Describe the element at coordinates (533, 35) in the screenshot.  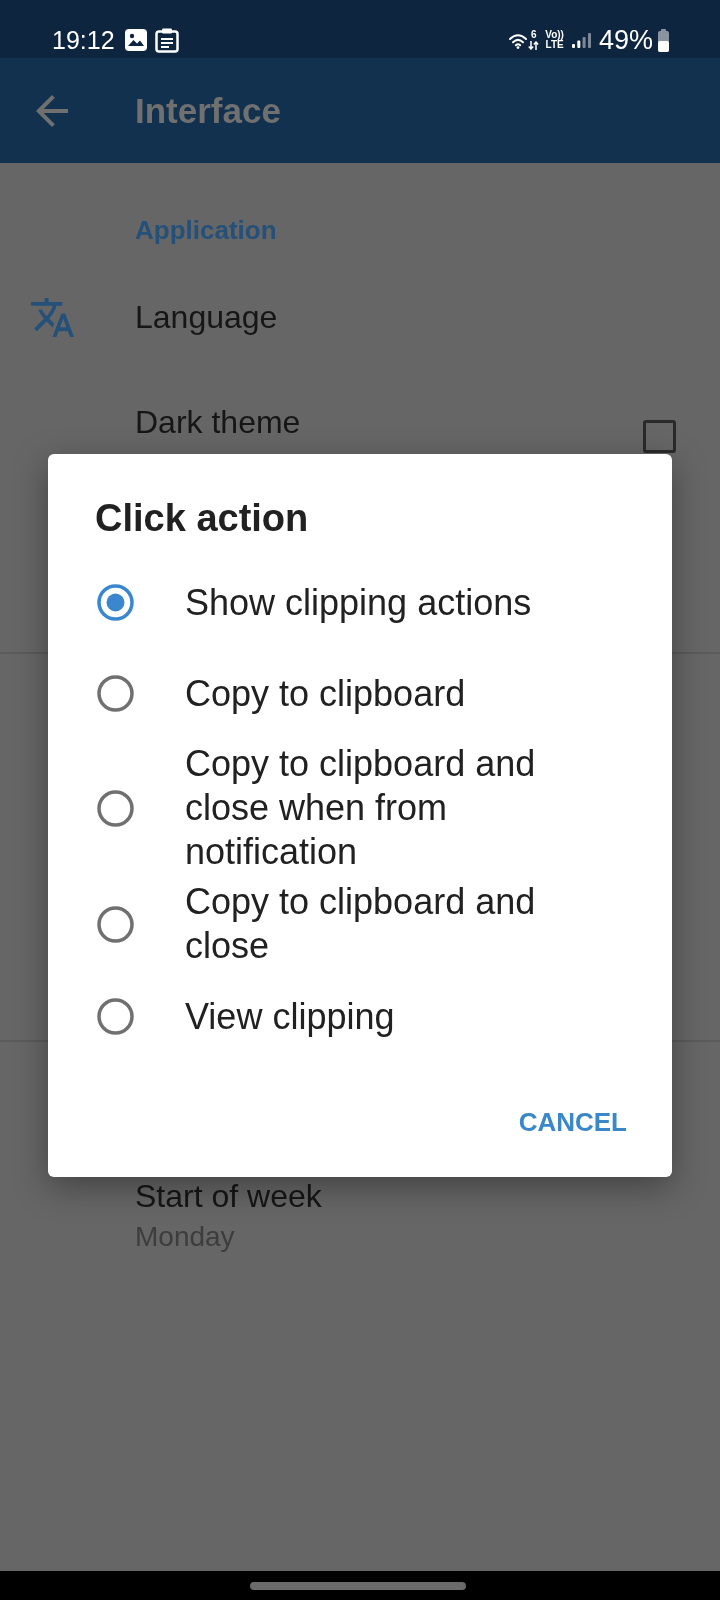
I see `wifi-standard-label: 6` at that location.